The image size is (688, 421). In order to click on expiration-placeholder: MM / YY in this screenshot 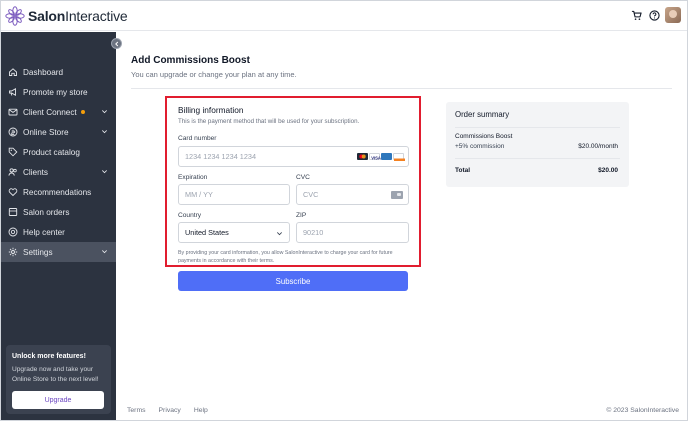, I will do `click(199, 194)`.